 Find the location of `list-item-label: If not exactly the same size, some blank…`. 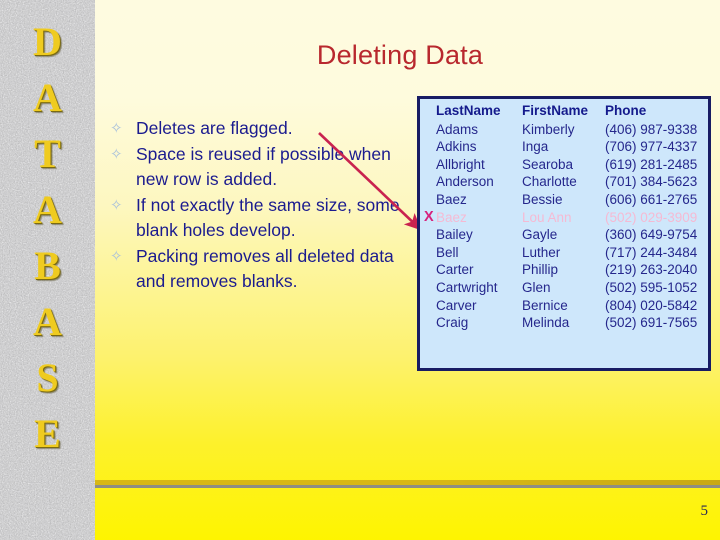

list-item-label: If not exactly the same size, some blank… is located at coordinates (268, 217).